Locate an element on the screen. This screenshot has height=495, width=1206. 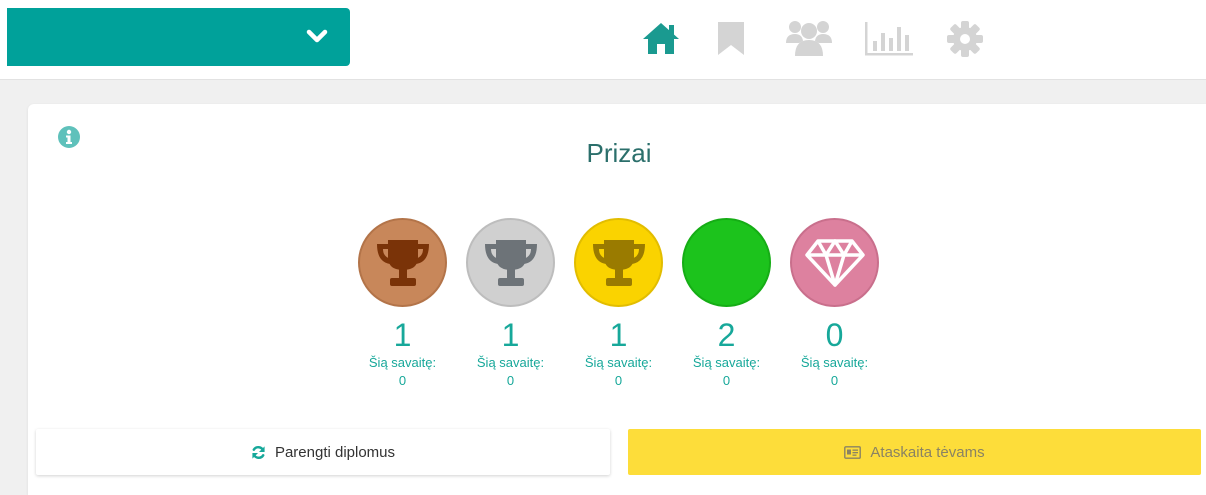
diamond-medal is located at coordinates (834, 262).